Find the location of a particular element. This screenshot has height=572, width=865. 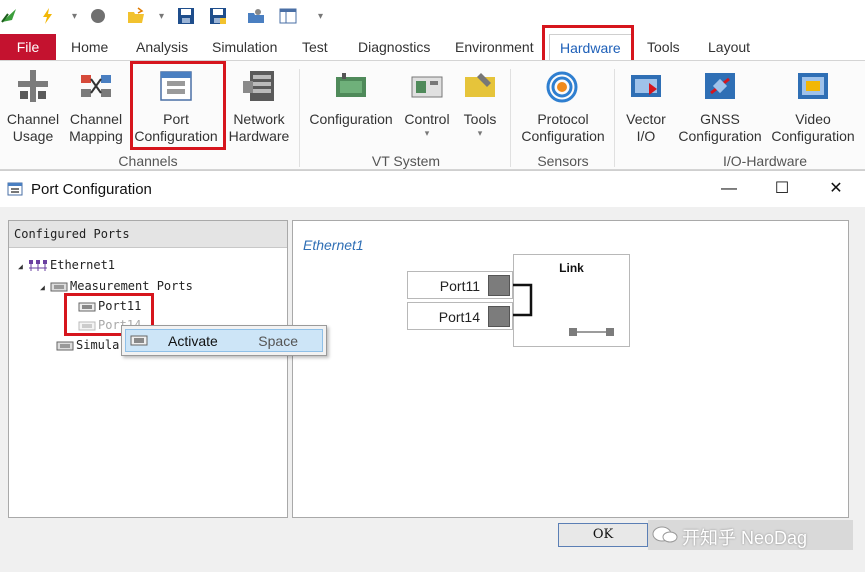

vt-configuration-icon is located at coordinates (351, 85).